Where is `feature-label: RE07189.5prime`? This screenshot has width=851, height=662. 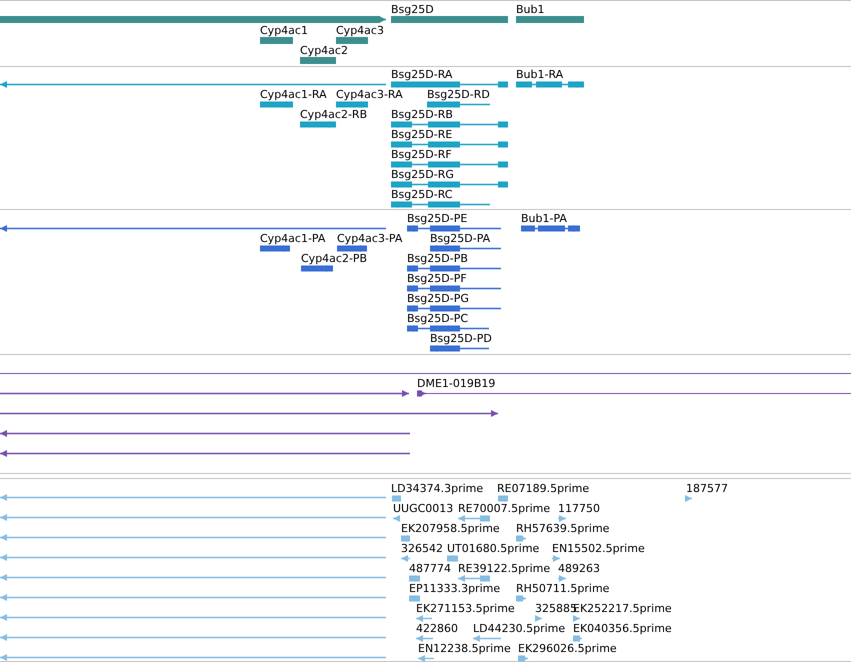 feature-label: RE07189.5prime is located at coordinates (543, 488).